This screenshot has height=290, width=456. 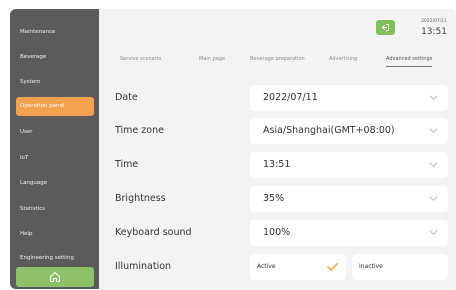 I want to click on sidebar-item-statistics: Statistics, so click(x=55, y=209).